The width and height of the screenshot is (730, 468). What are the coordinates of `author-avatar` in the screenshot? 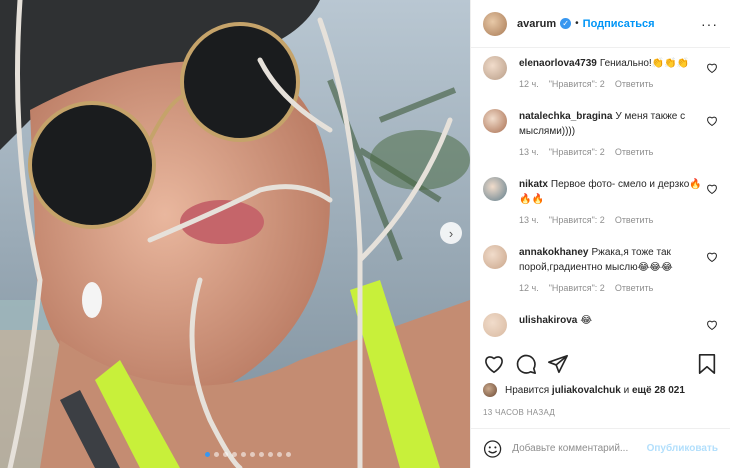 It's located at (495, 23).